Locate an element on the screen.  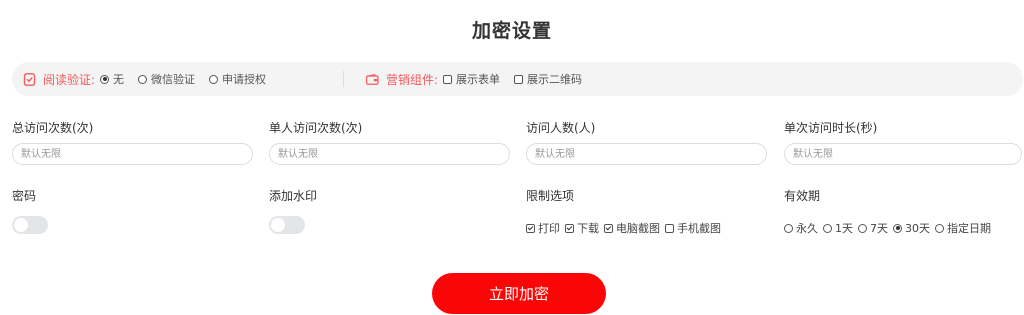
password-toggle is located at coordinates (30, 225).